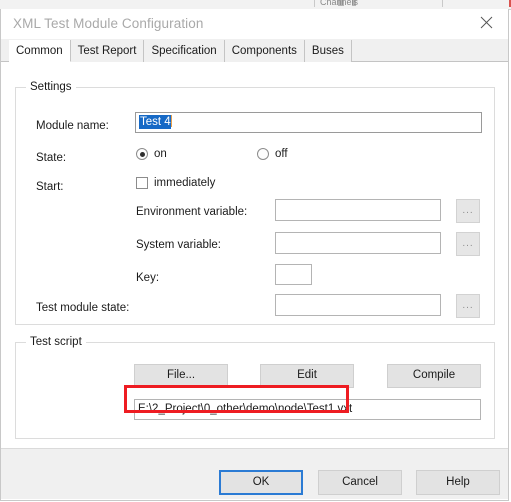 The width and height of the screenshot is (511, 502). What do you see at coordinates (184, 51) in the screenshot?
I see `tab-specification: Specification` at bounding box center [184, 51].